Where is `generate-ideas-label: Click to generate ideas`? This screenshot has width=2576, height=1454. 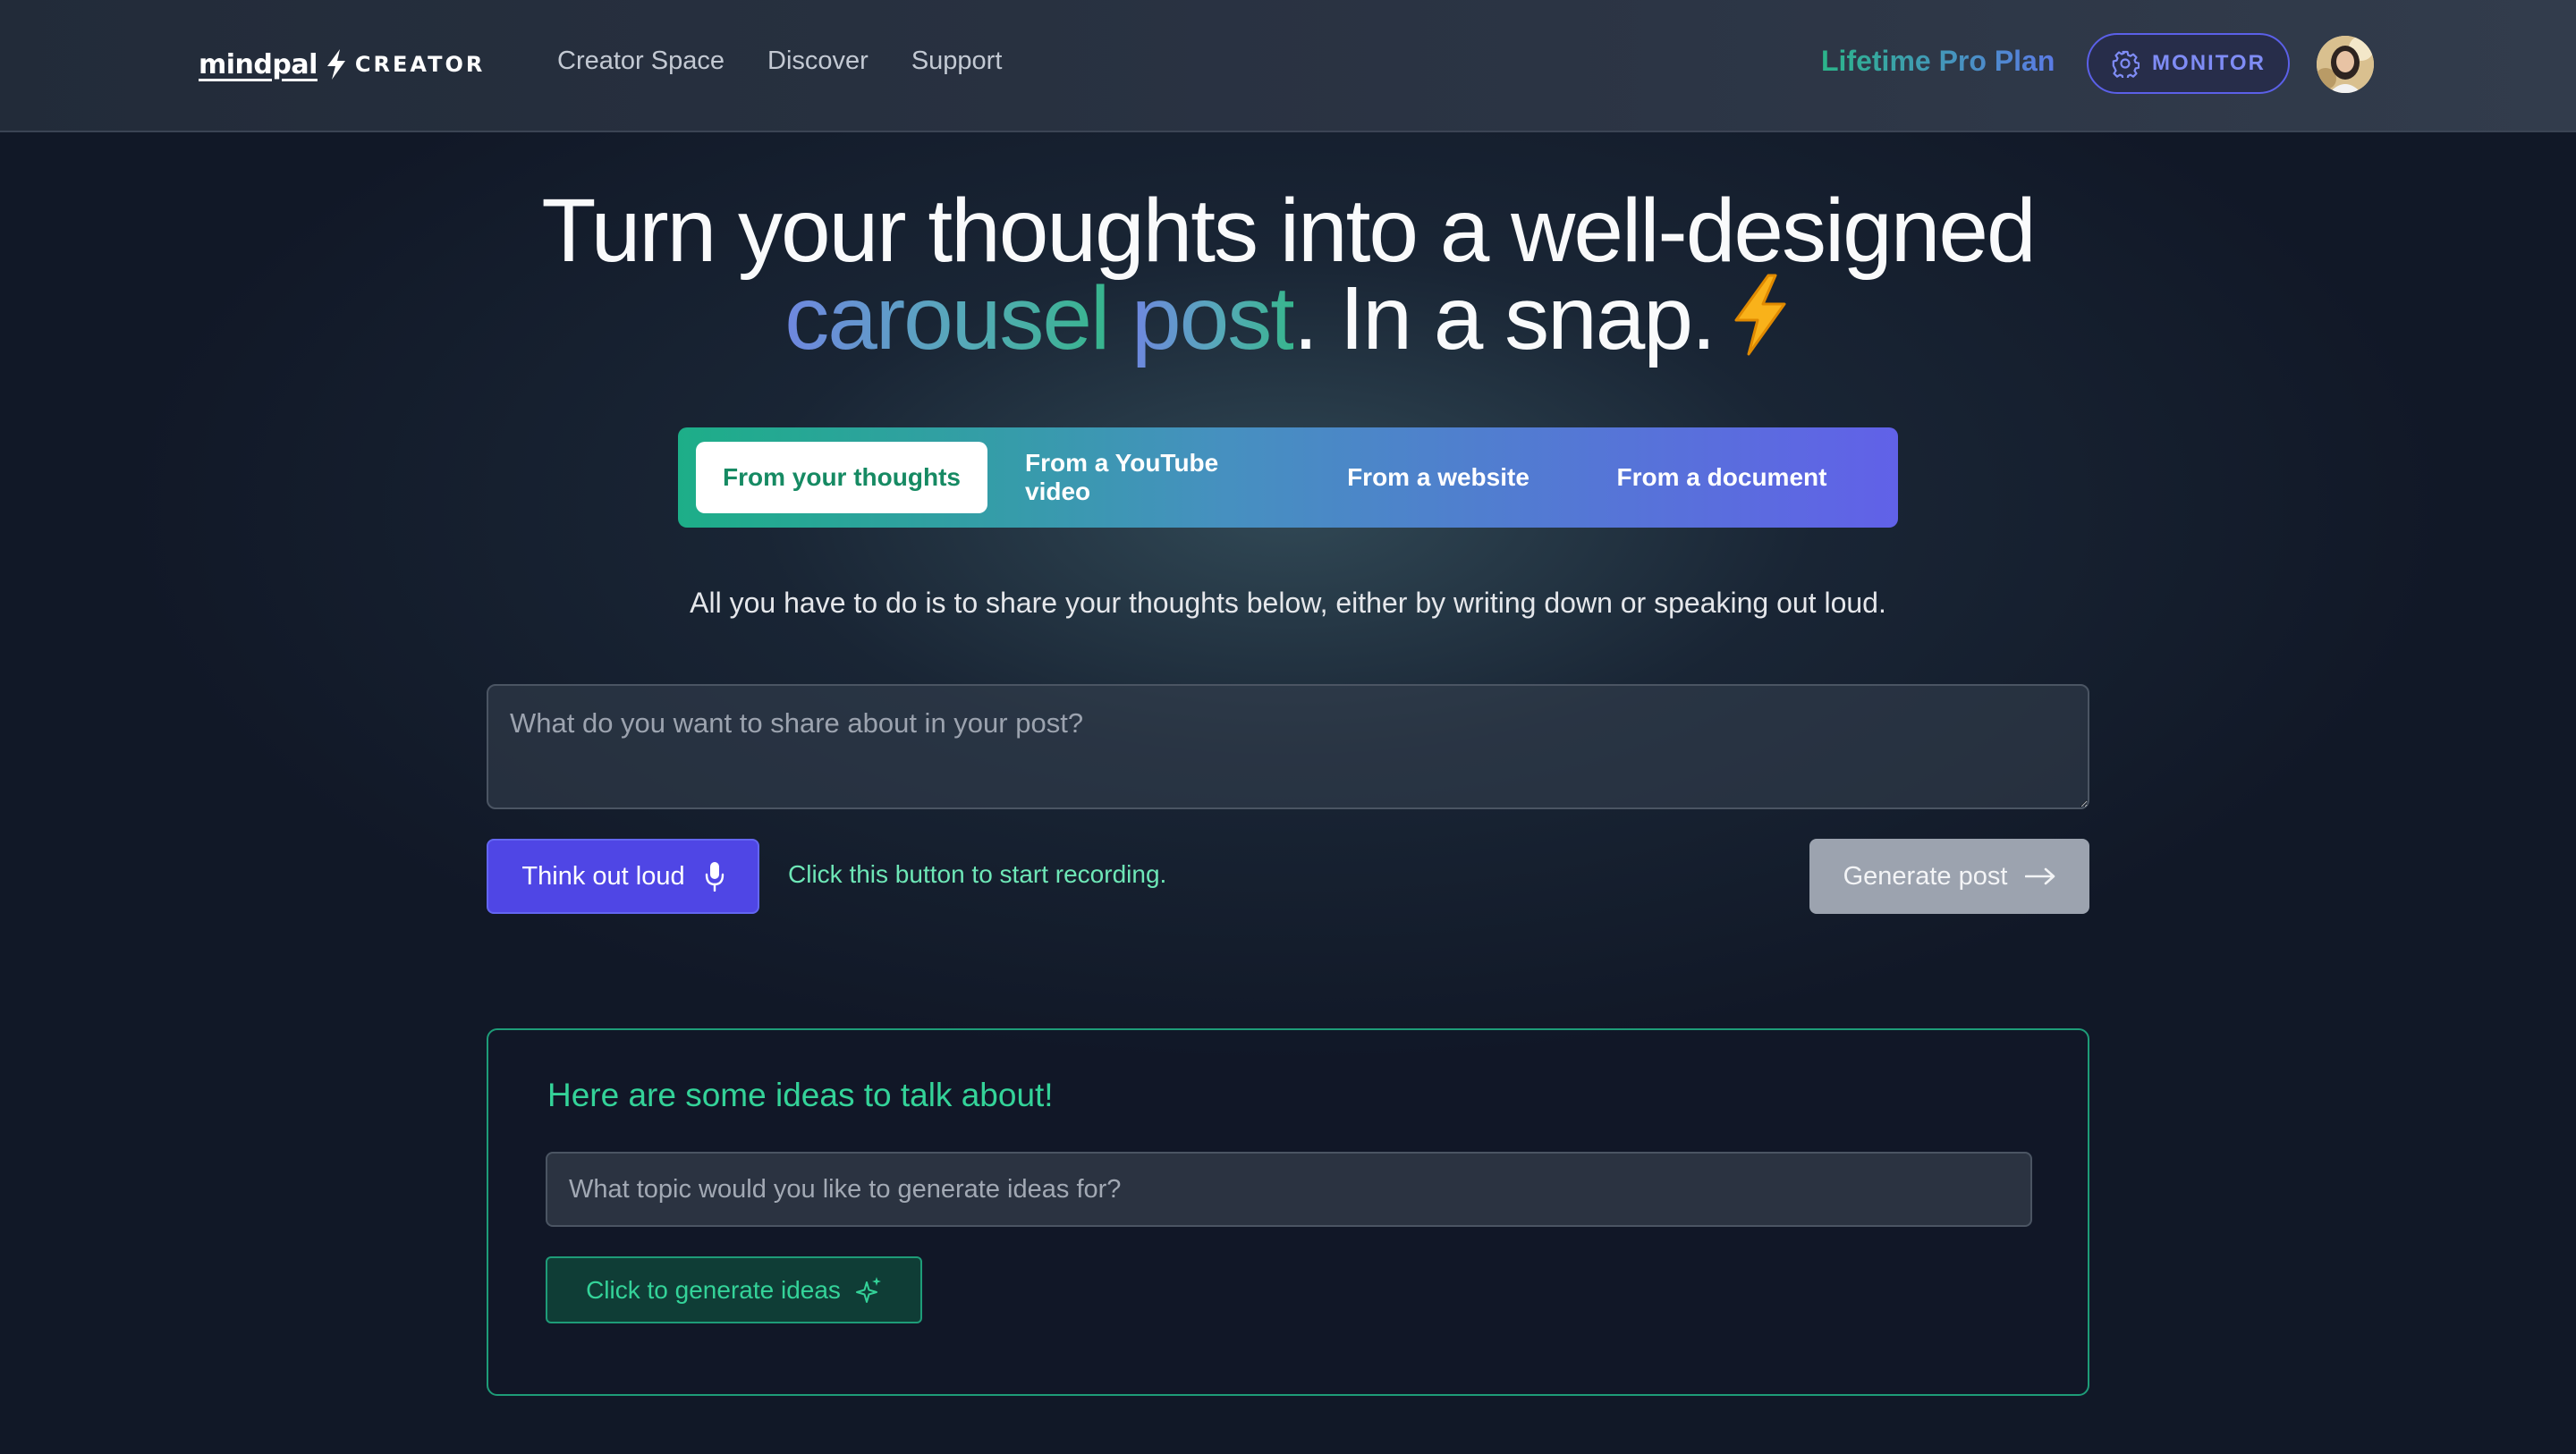
generate-ideas-label: Click to generate ideas is located at coordinates (713, 1289).